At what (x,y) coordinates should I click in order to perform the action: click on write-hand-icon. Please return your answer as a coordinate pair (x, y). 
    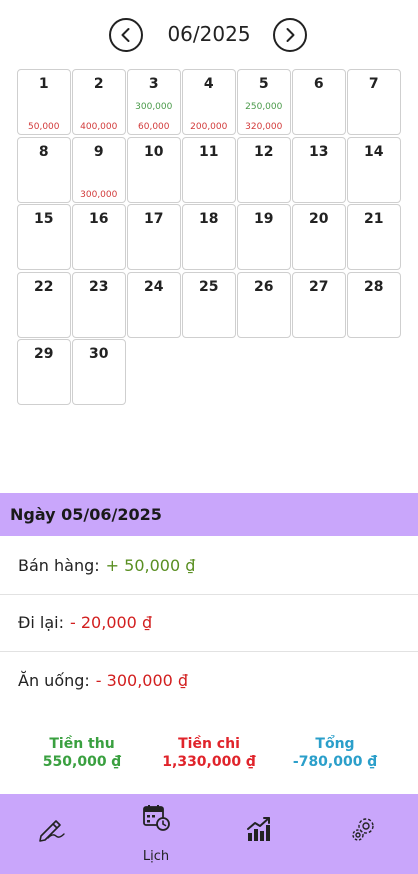
    Looking at the image, I should click on (52, 831).